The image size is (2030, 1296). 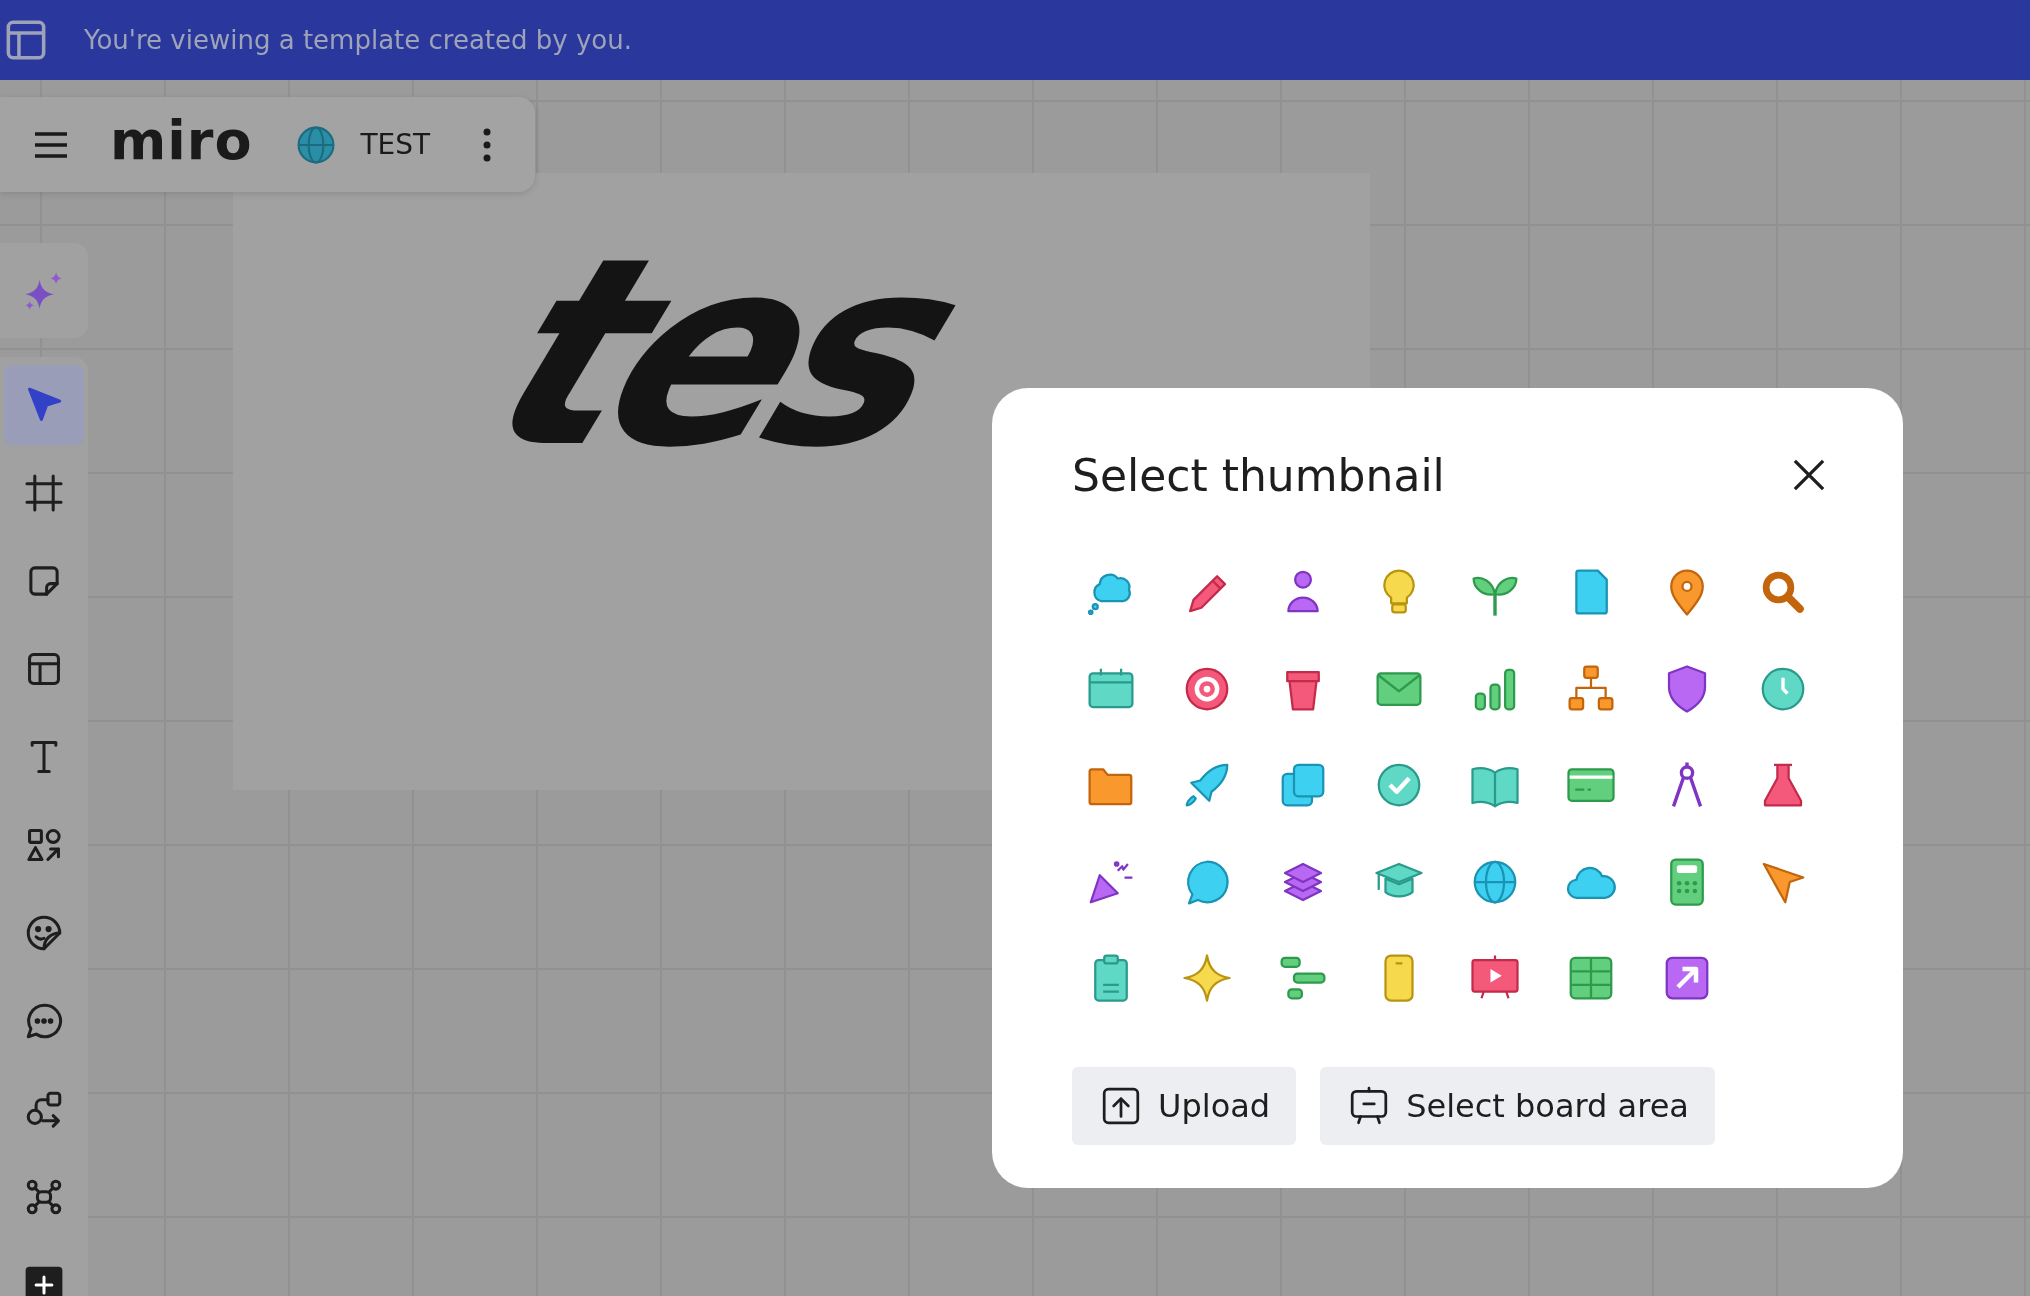 What do you see at coordinates (724, 353) in the screenshot?
I see `frame-lettering: tes` at bounding box center [724, 353].